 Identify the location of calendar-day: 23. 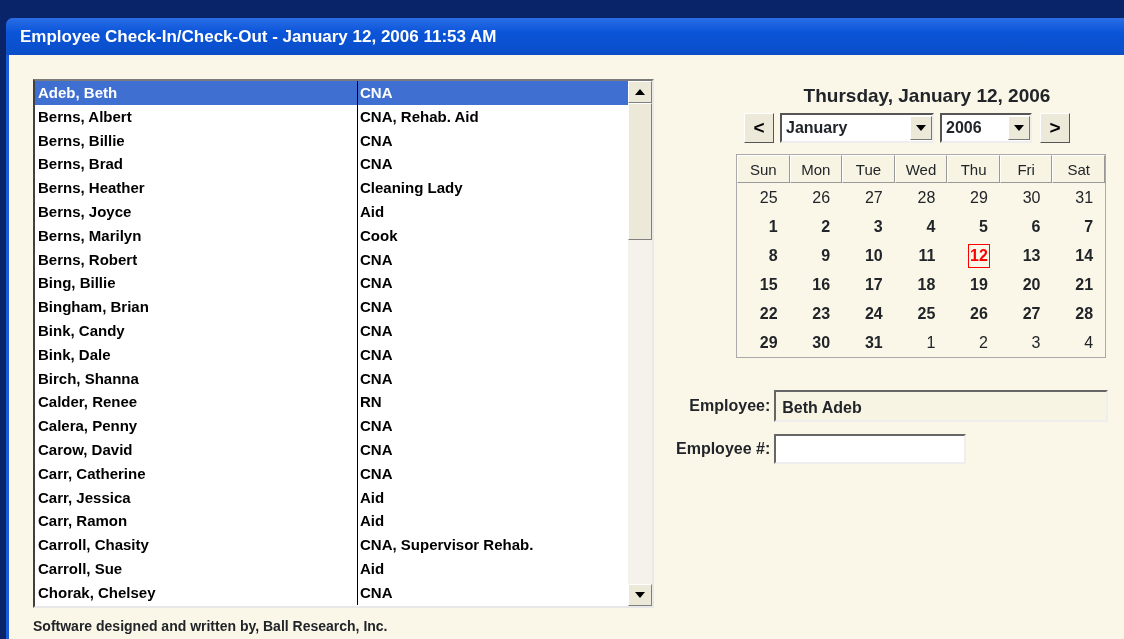
(821, 313).